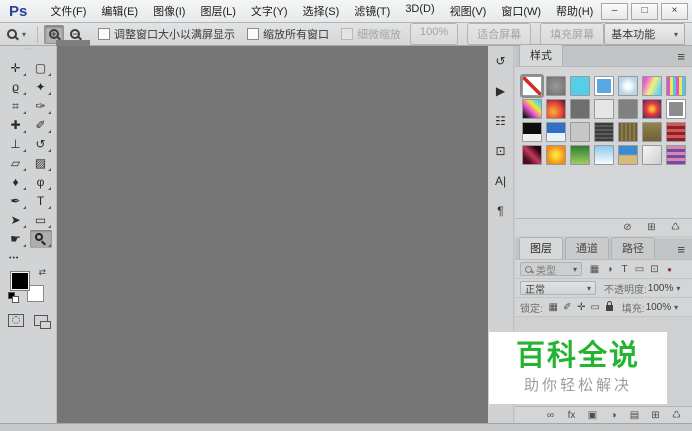 The image size is (692, 431). Describe the element at coordinates (654, 269) in the screenshot. I see `filter-smart-objects-icon: ⊡` at that location.